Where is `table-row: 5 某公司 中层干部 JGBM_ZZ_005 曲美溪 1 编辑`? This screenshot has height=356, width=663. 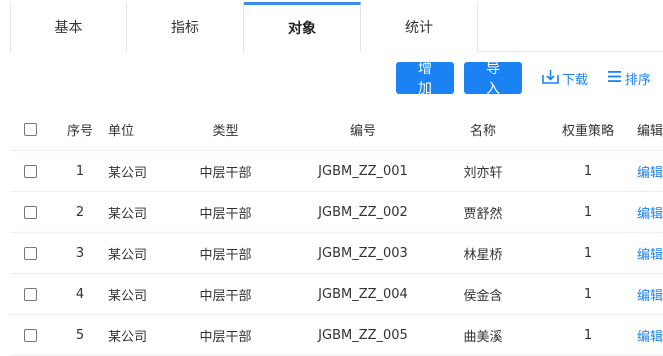 table-row: 5 某公司 中层干部 JGBM_ZZ_005 曲美溪 1 编辑 is located at coordinates (336, 335).